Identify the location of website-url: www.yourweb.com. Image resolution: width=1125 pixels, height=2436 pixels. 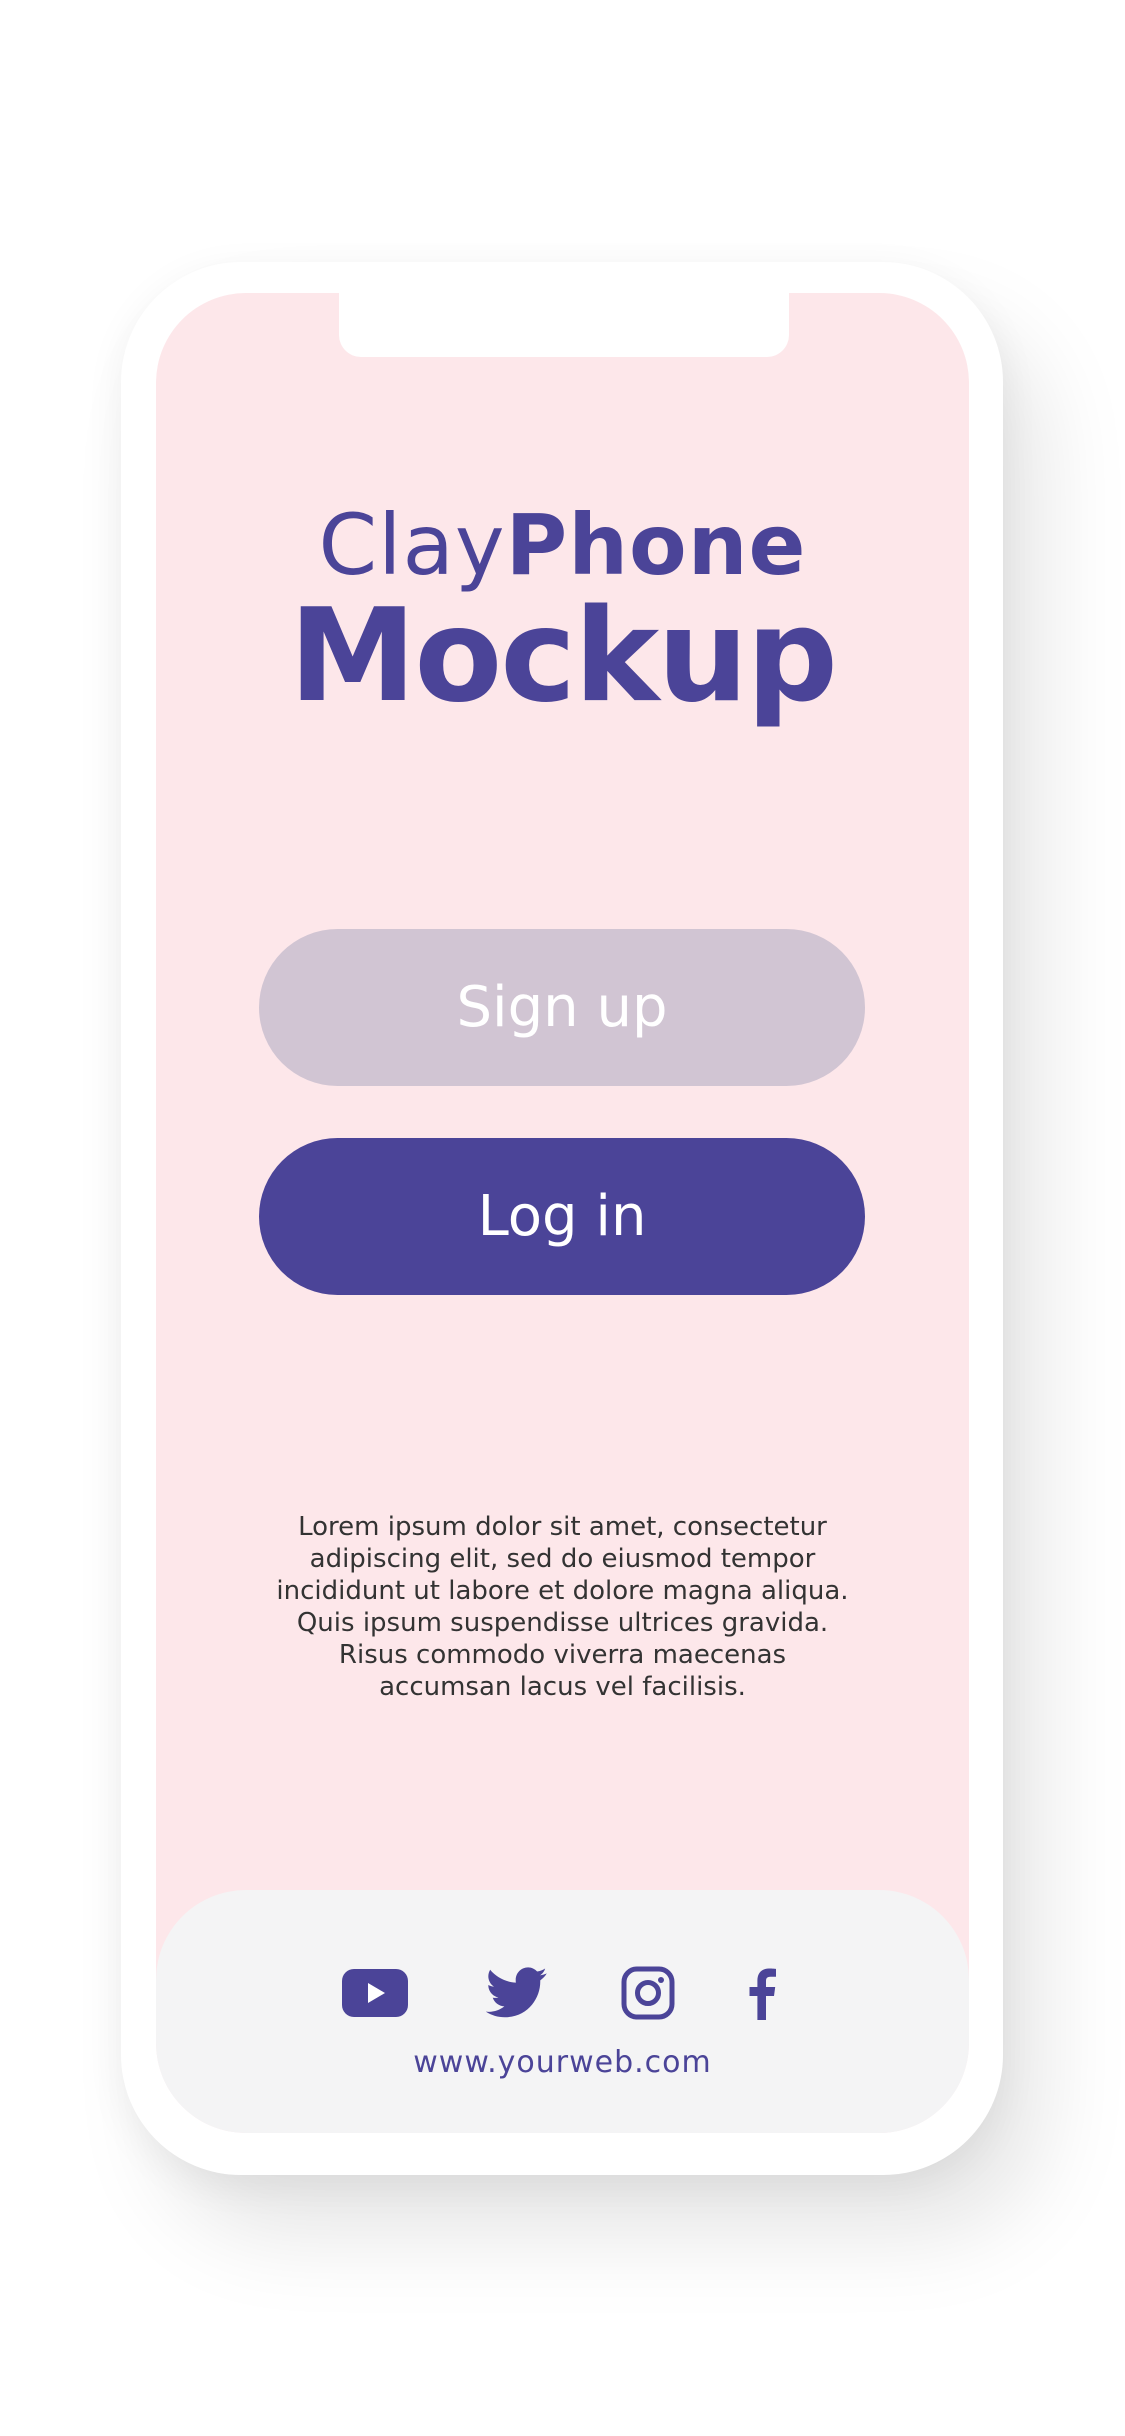
(562, 2062).